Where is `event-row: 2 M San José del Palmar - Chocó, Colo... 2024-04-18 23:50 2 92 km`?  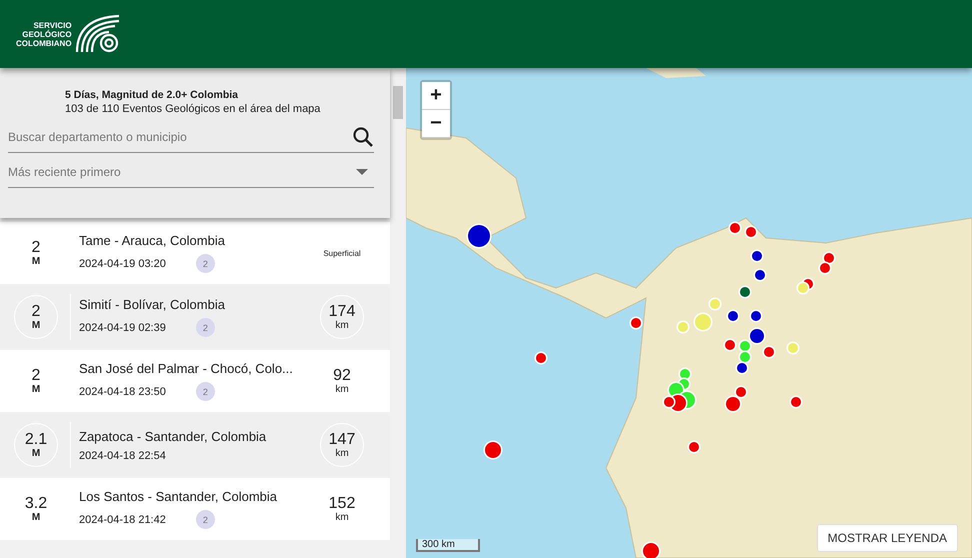 event-row: 2 M San José del Palmar - Chocó, Colo... 2024-04-18 23:50 2 92 km is located at coordinates (195, 381).